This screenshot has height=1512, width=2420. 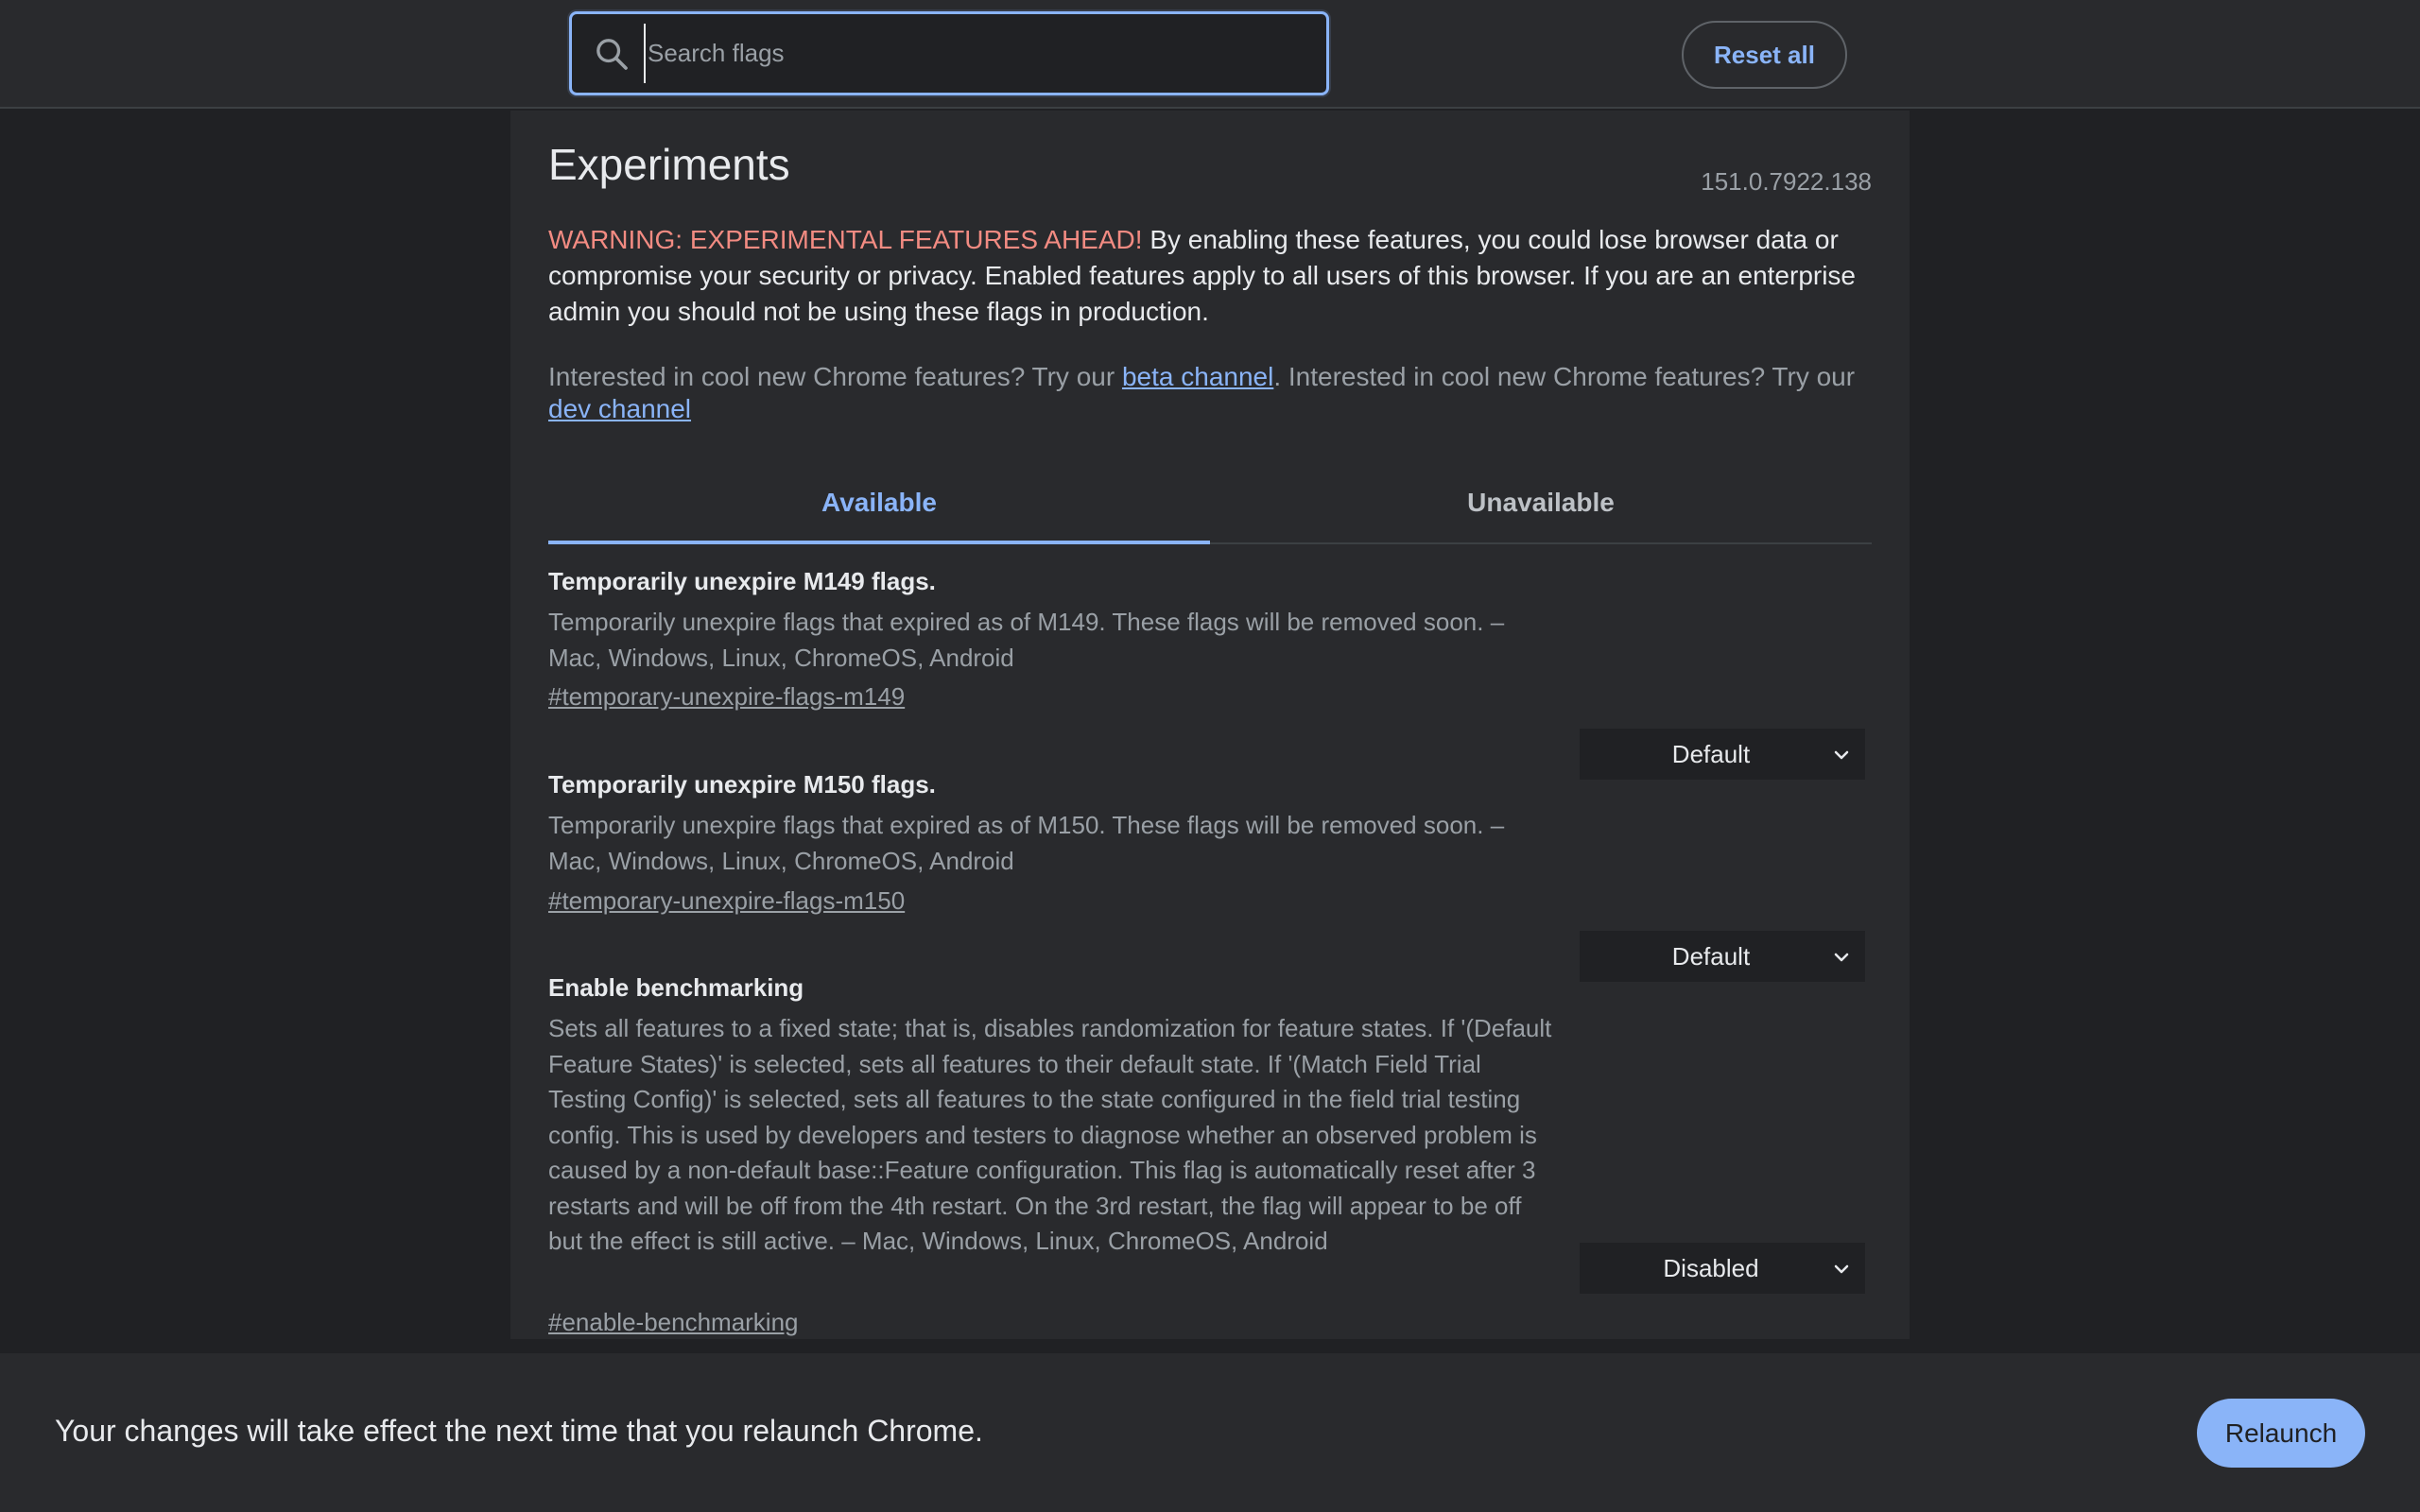 I want to click on flag-title: Enable benchmarking, so click(x=676, y=987).